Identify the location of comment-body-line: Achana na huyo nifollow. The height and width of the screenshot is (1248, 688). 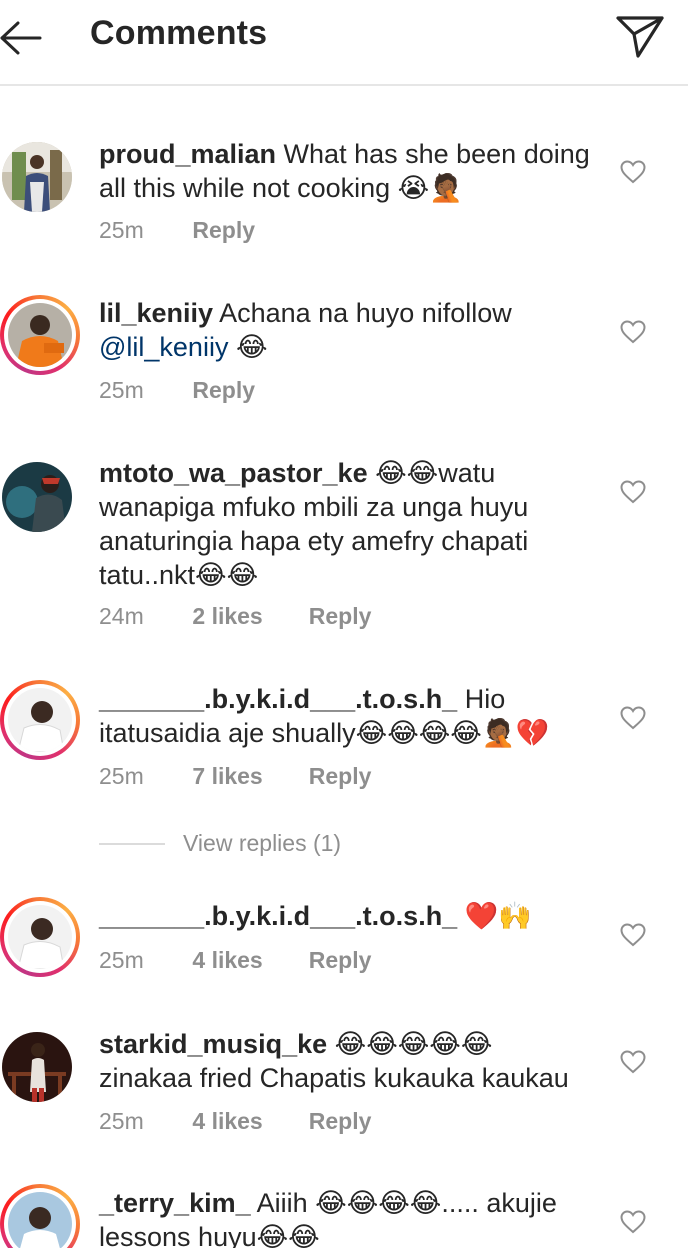
(365, 313).